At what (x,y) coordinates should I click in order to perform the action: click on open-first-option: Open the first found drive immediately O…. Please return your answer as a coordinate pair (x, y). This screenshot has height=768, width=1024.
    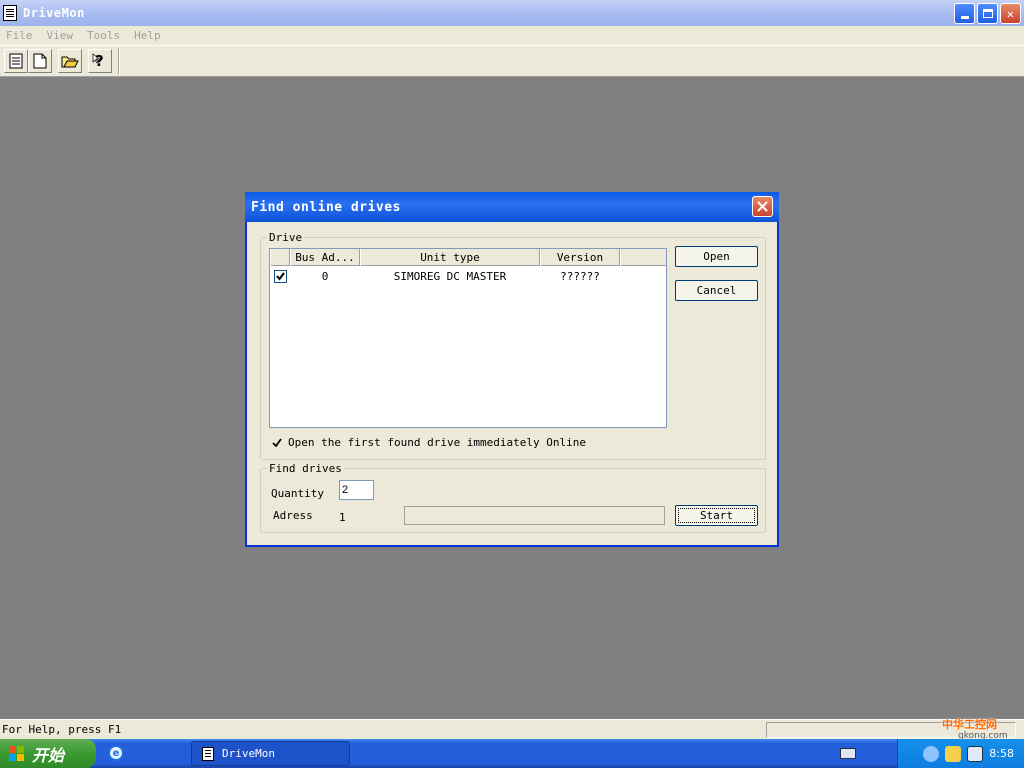
    Looking at the image, I should click on (428, 442).